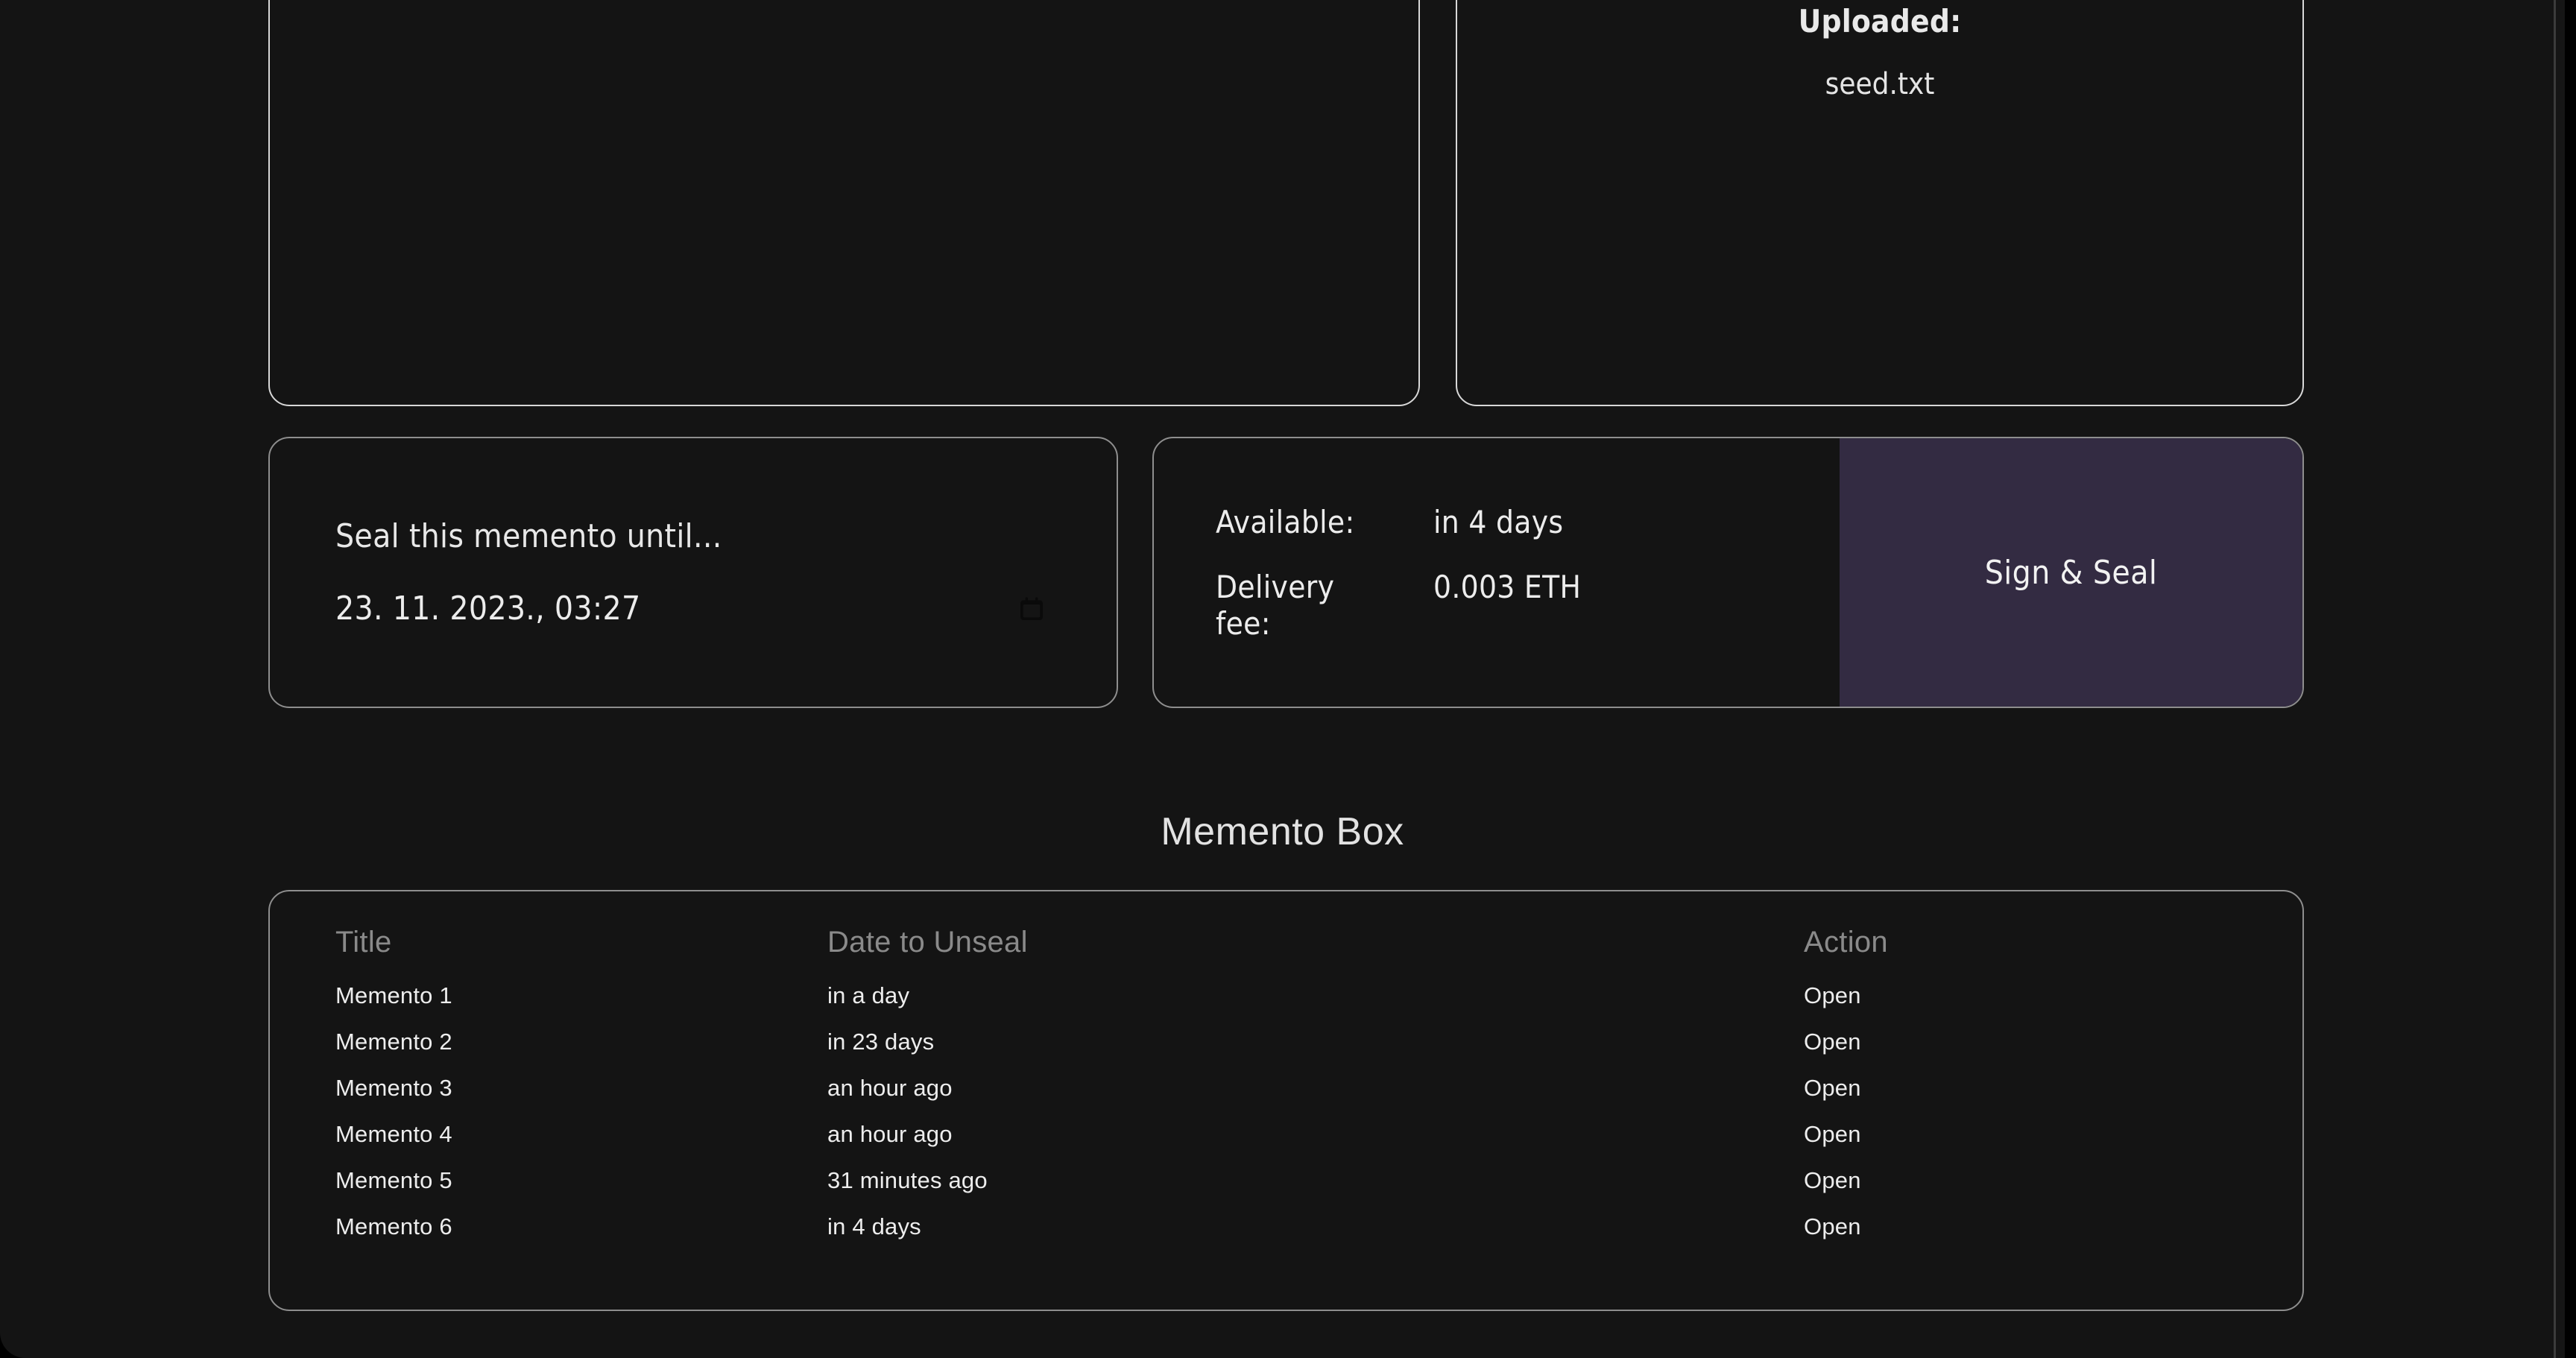  What do you see at coordinates (2071, 572) in the screenshot?
I see `sign-and-seal-button: Sign & Seal` at bounding box center [2071, 572].